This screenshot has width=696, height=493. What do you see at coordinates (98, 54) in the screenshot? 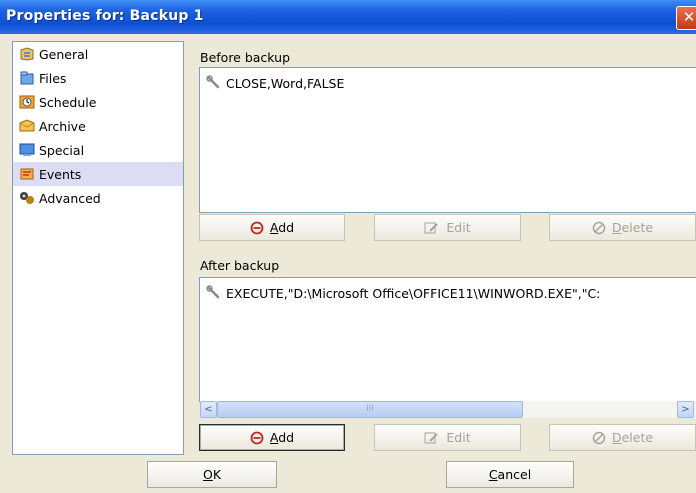
I see `nav-item-general: General` at bounding box center [98, 54].